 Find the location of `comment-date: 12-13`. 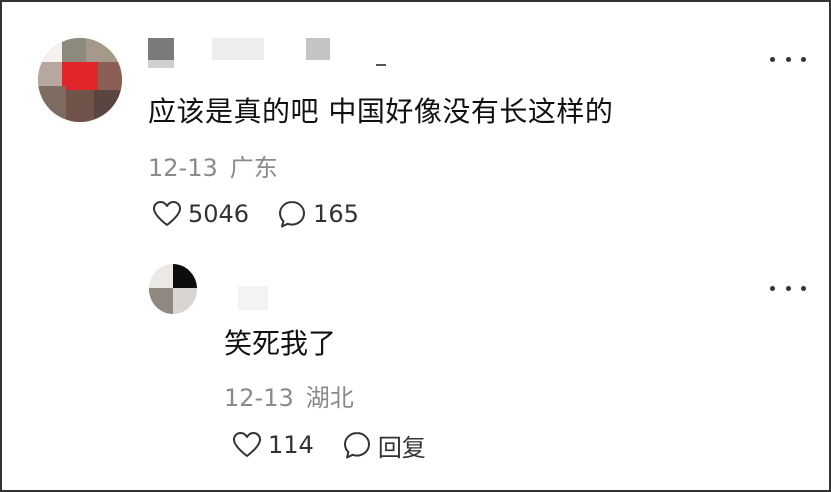

comment-date: 12-13 is located at coordinates (183, 168).